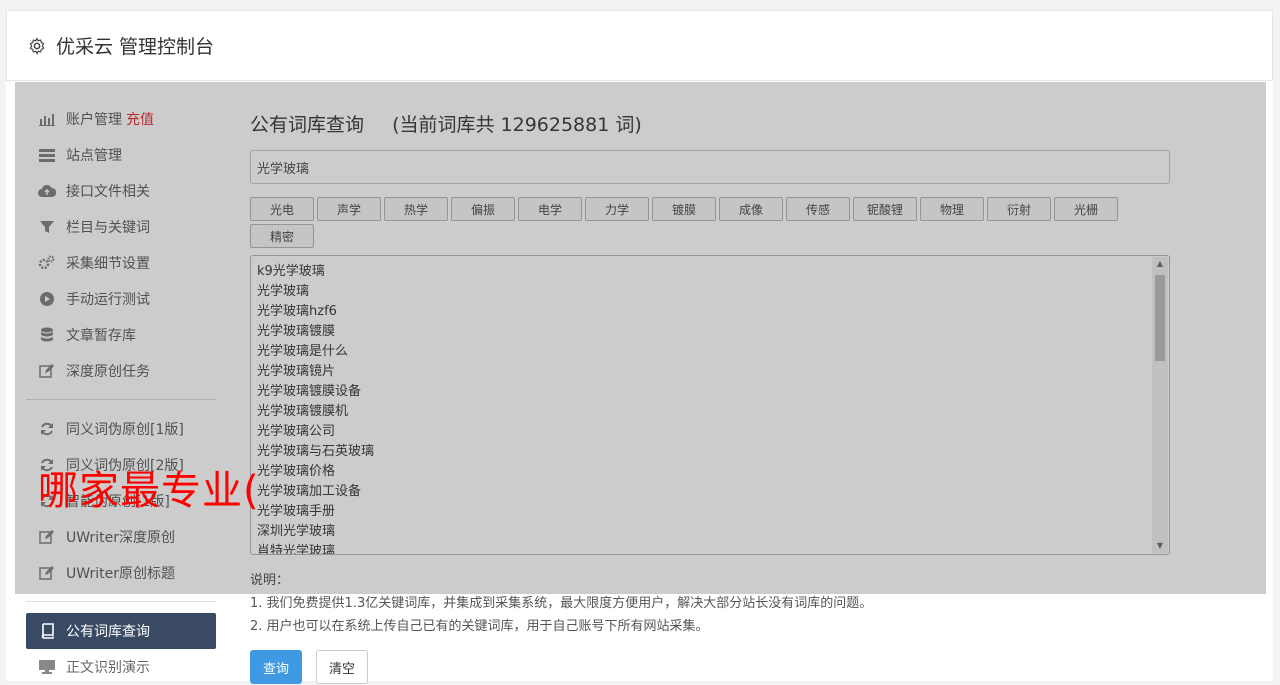 The image size is (1280, 685). Describe the element at coordinates (713, 412) in the screenshot. I see `list-item: 光学玻璃镀膜机` at that location.